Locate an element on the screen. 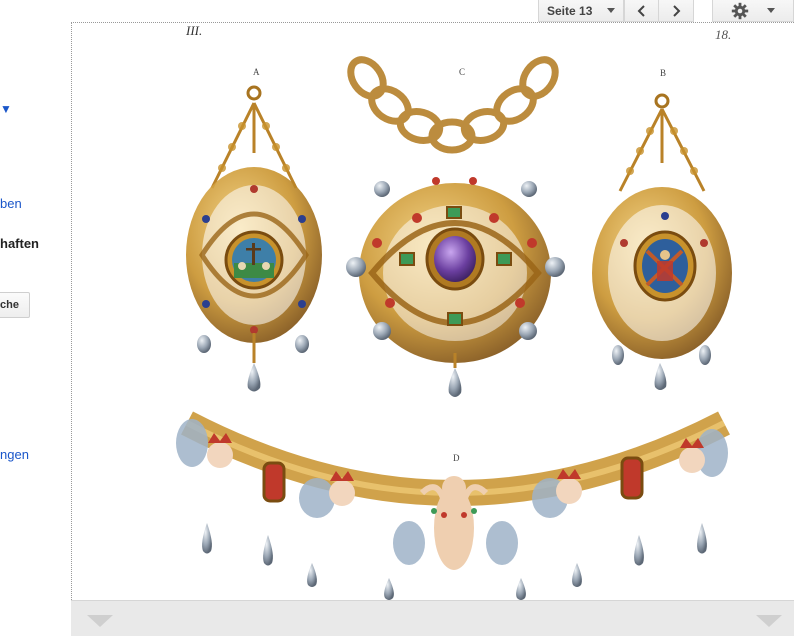  next-page-button is located at coordinates (676, 11).